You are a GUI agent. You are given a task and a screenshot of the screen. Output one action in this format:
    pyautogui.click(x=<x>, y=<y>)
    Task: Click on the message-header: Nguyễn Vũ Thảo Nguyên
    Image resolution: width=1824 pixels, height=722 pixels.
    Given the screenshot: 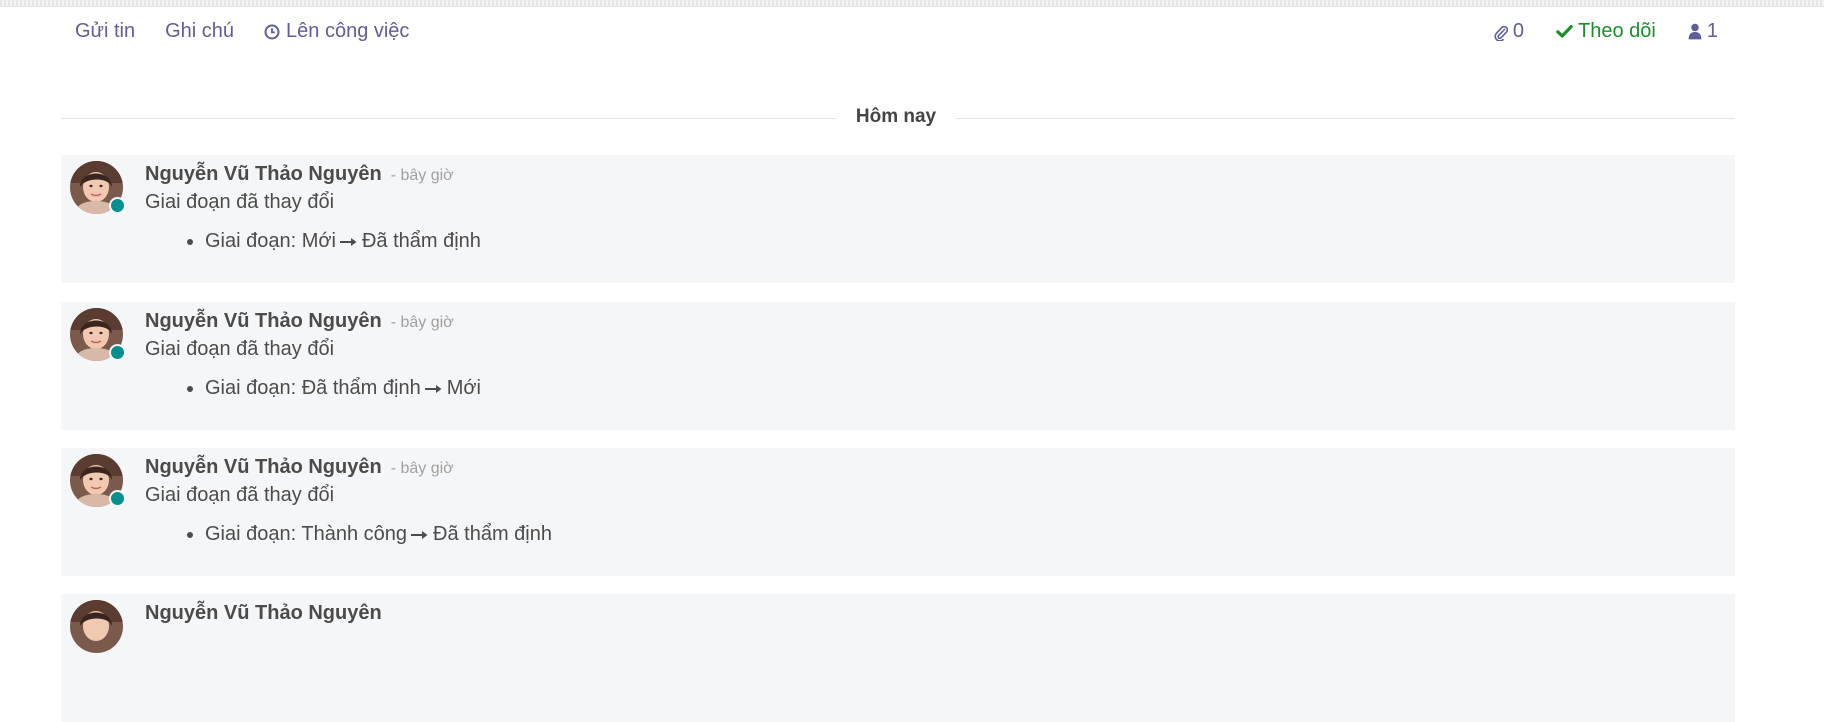 What is the action you would take?
    pyautogui.click(x=268, y=613)
    